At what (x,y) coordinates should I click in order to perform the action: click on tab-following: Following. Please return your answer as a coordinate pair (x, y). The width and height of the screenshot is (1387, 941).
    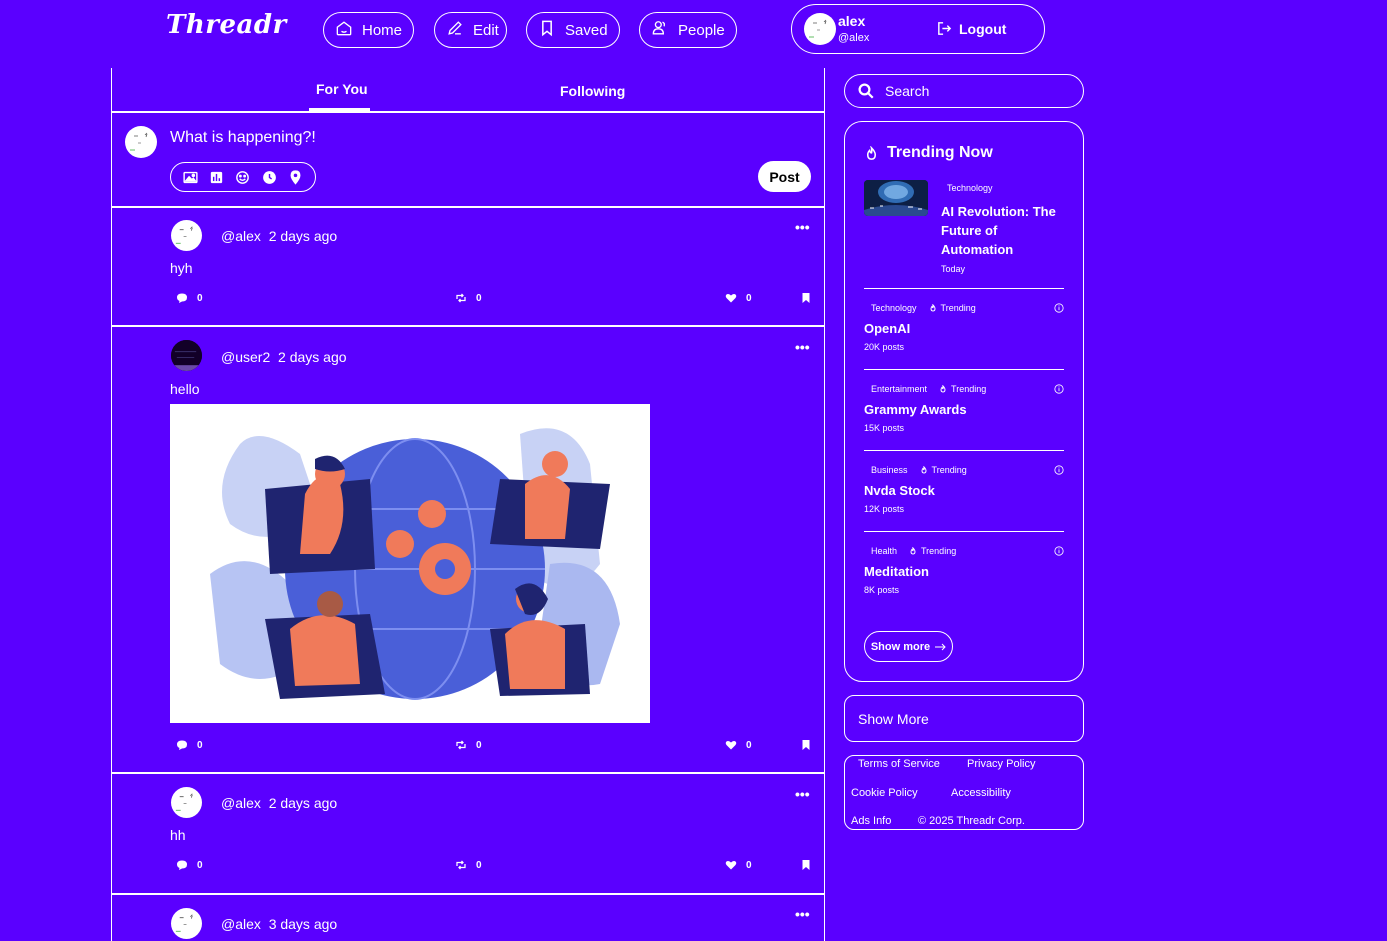
    Looking at the image, I should click on (592, 91).